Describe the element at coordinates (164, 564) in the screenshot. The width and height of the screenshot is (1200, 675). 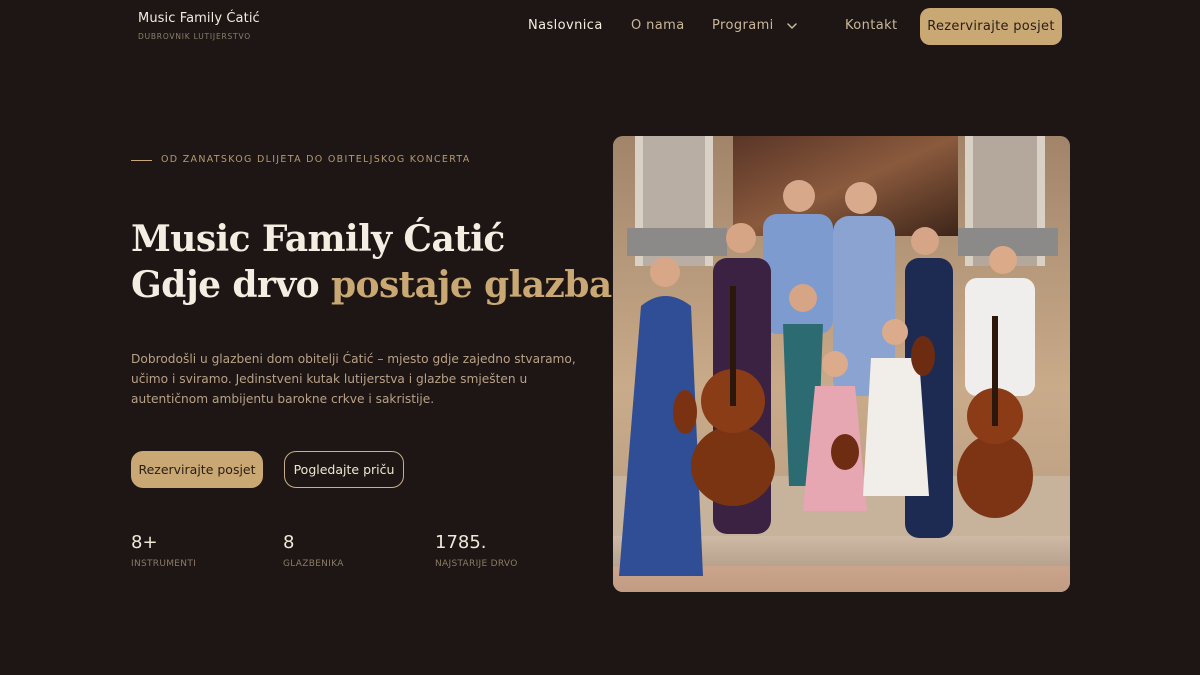
I see `stat-label: INSTRUMENTI` at that location.